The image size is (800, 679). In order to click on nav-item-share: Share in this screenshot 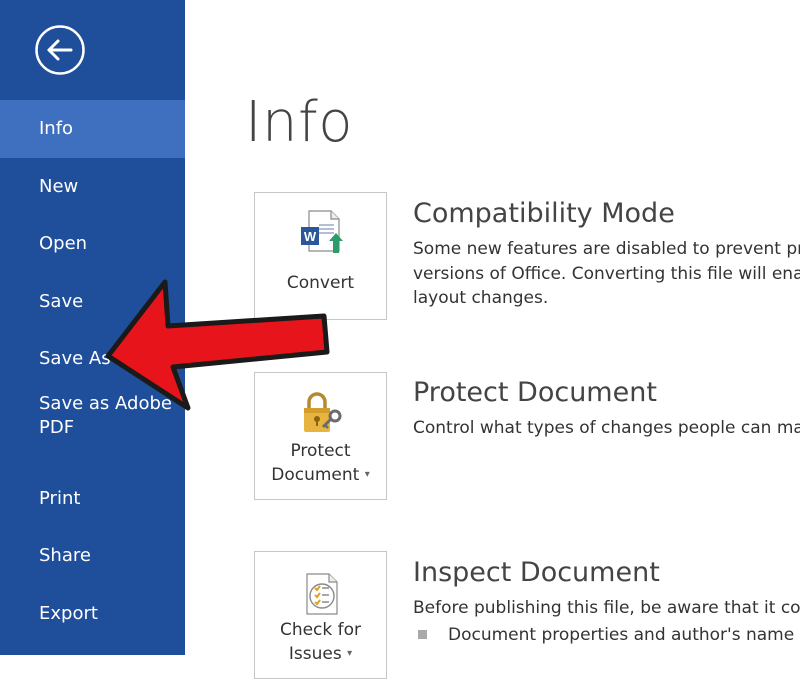, I will do `click(92, 556)`.